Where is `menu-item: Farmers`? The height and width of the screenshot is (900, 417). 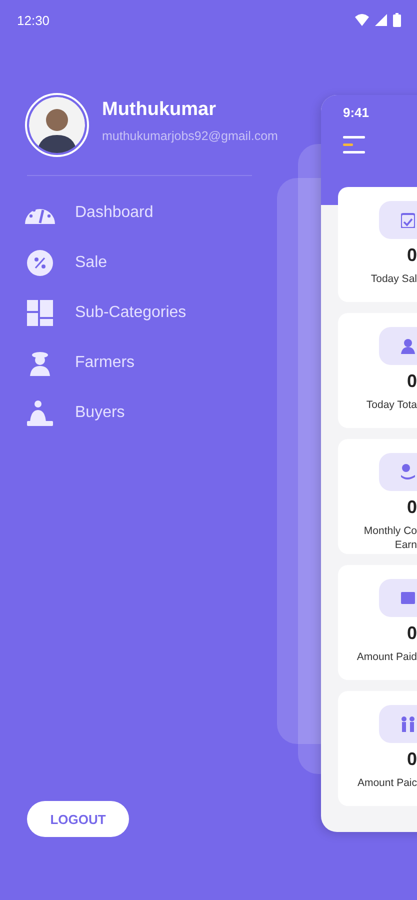 menu-item: Farmers is located at coordinates (162, 363).